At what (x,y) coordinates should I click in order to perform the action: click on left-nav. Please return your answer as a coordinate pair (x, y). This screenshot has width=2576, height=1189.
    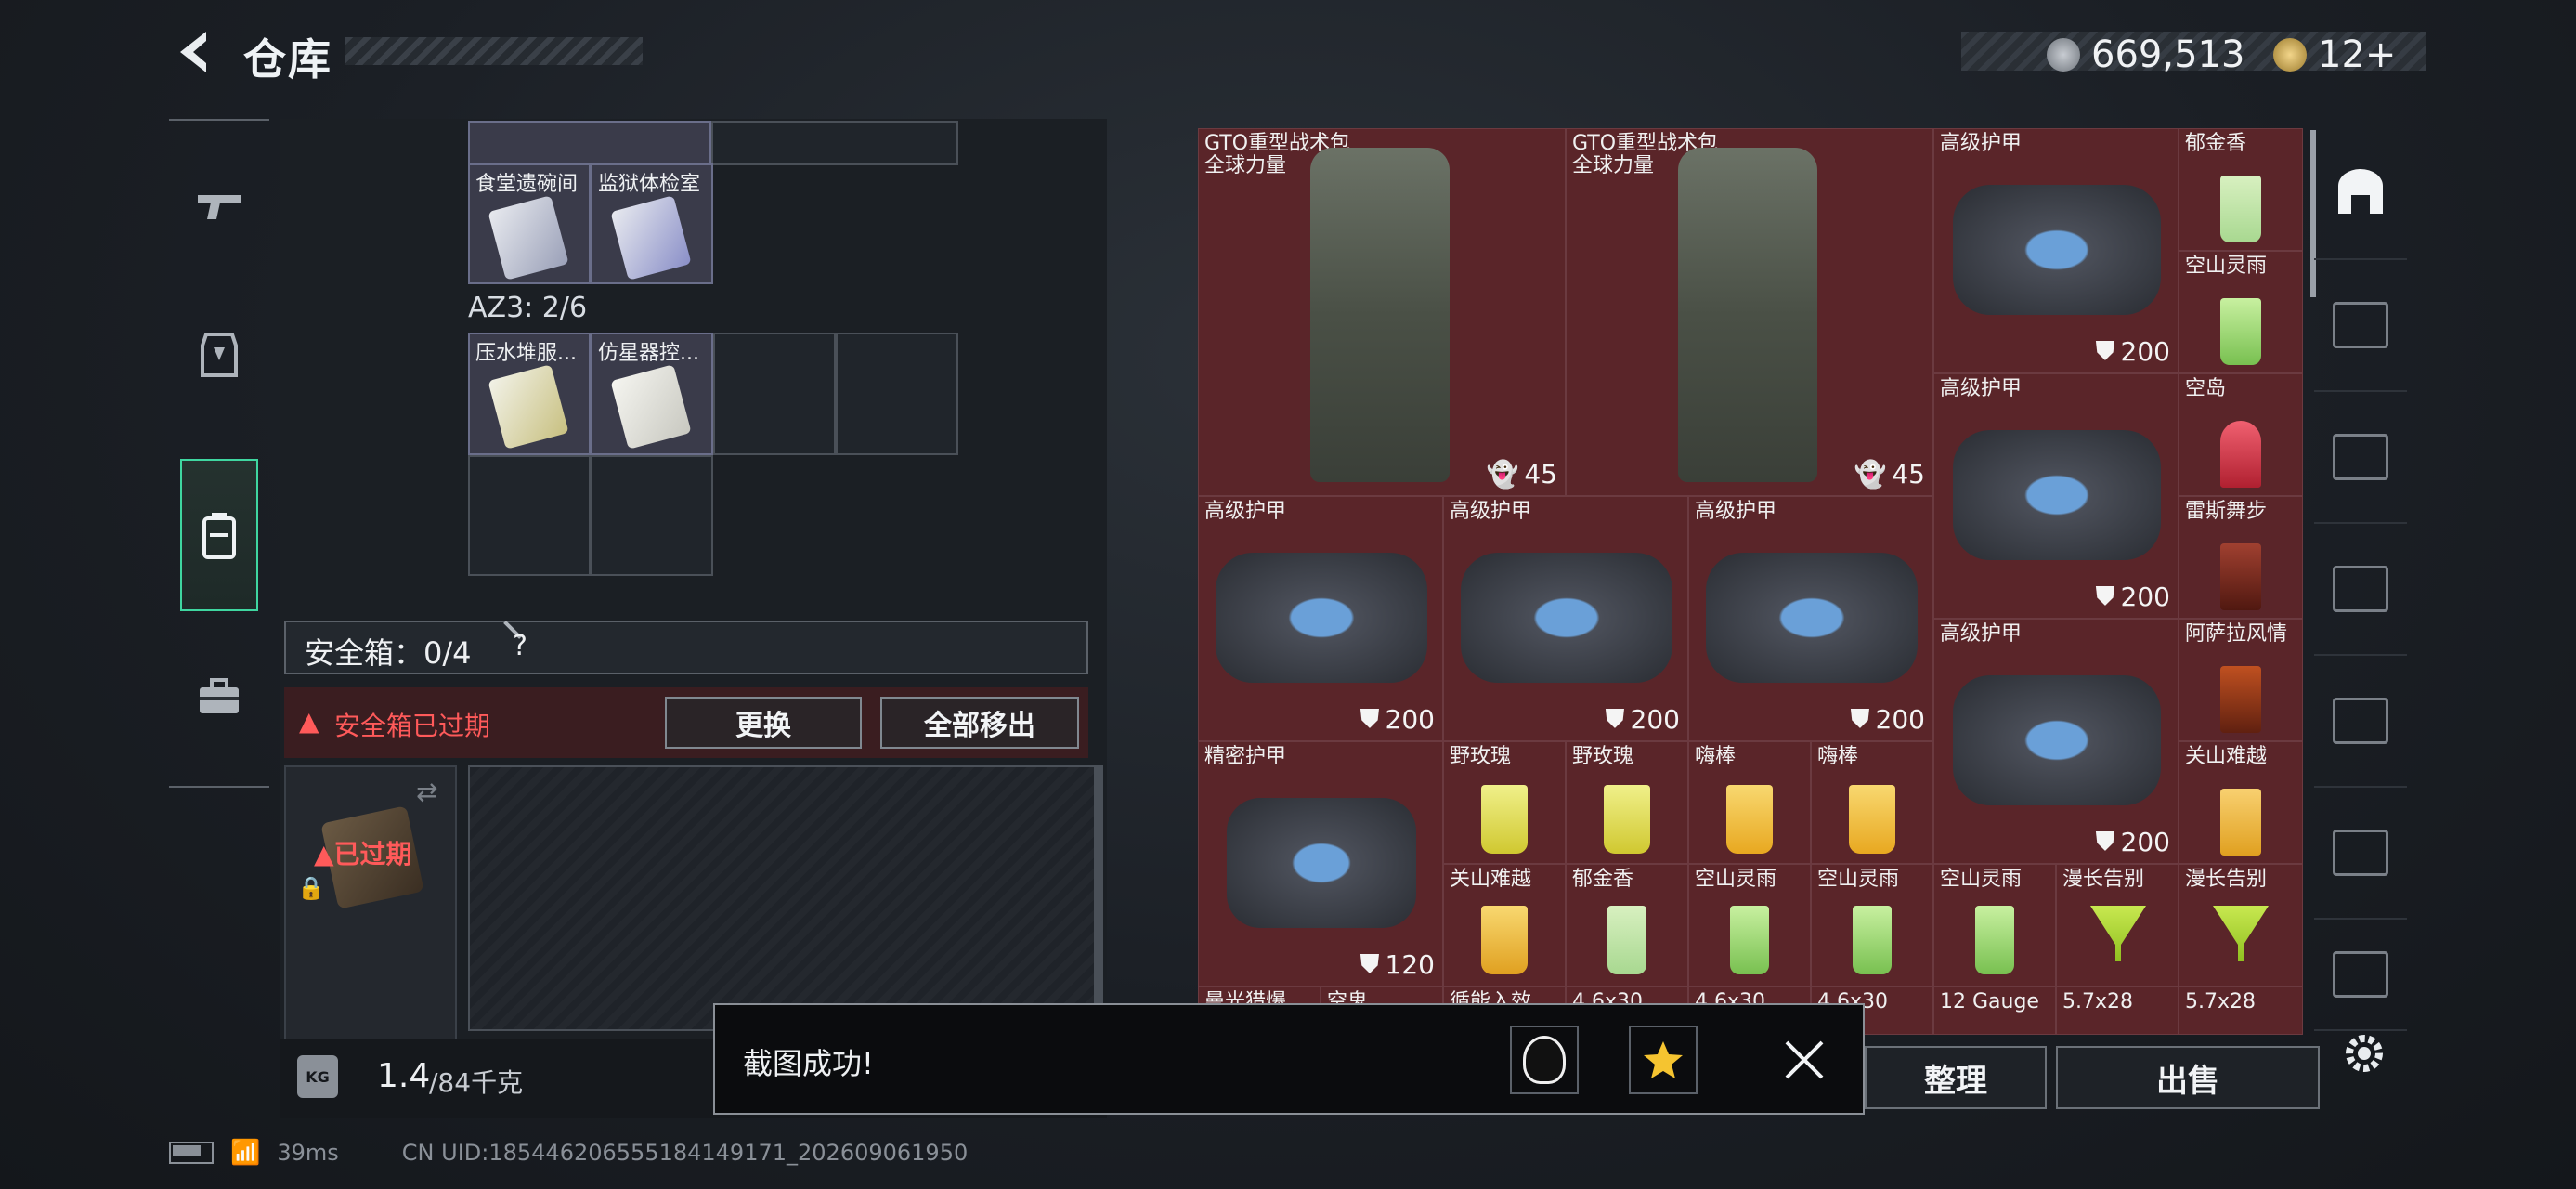
    Looking at the image, I should click on (219, 454).